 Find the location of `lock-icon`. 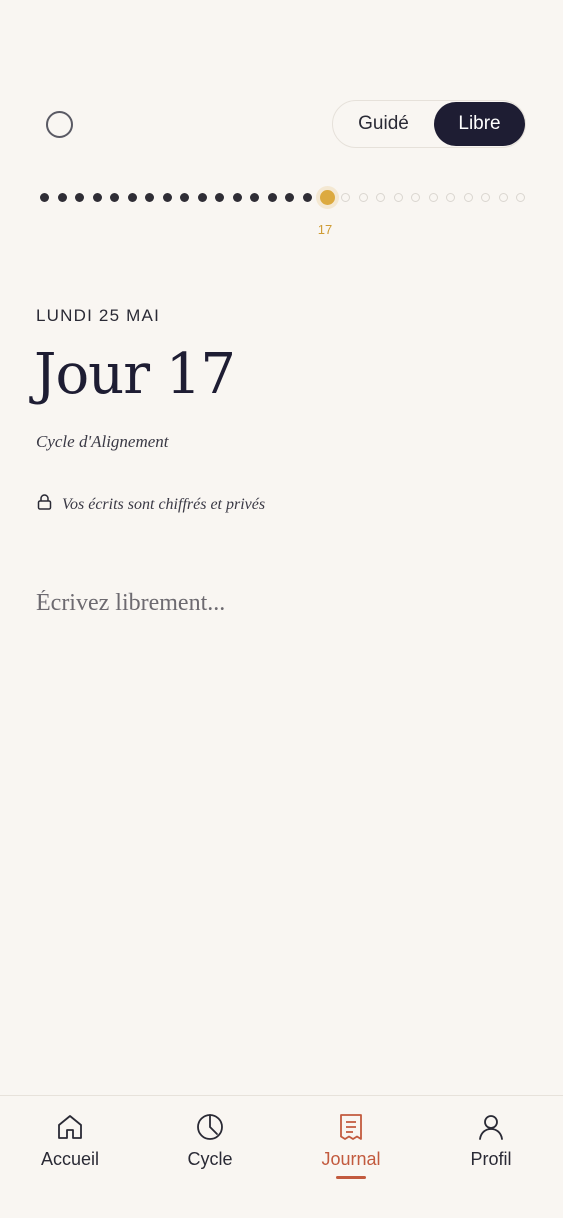

lock-icon is located at coordinates (44, 504).